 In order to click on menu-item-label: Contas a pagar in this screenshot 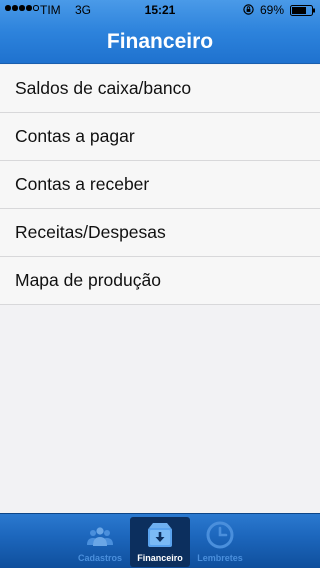, I will do `click(75, 136)`.